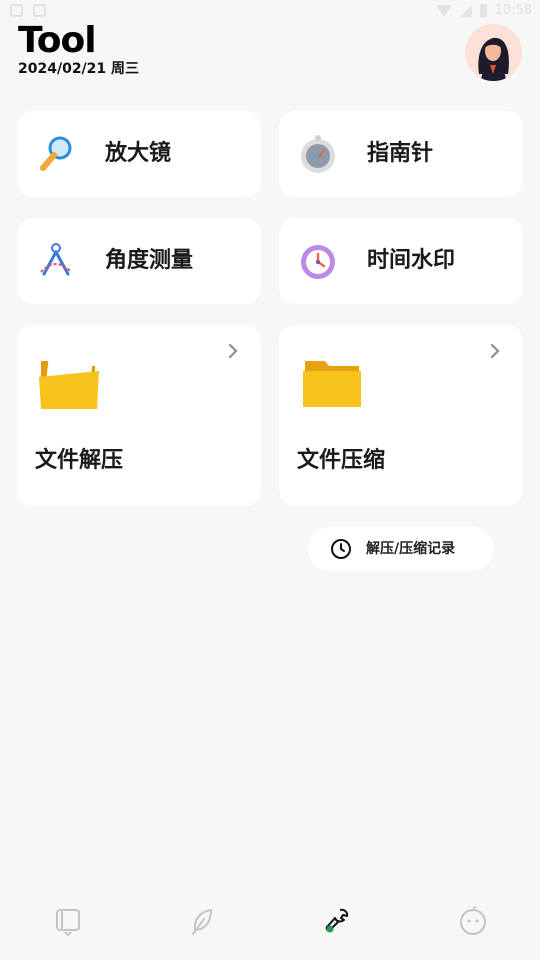 The width and height of the screenshot is (540, 960). What do you see at coordinates (401, 415) in the screenshot?
I see `file-zip-card: 文件压缩` at bounding box center [401, 415].